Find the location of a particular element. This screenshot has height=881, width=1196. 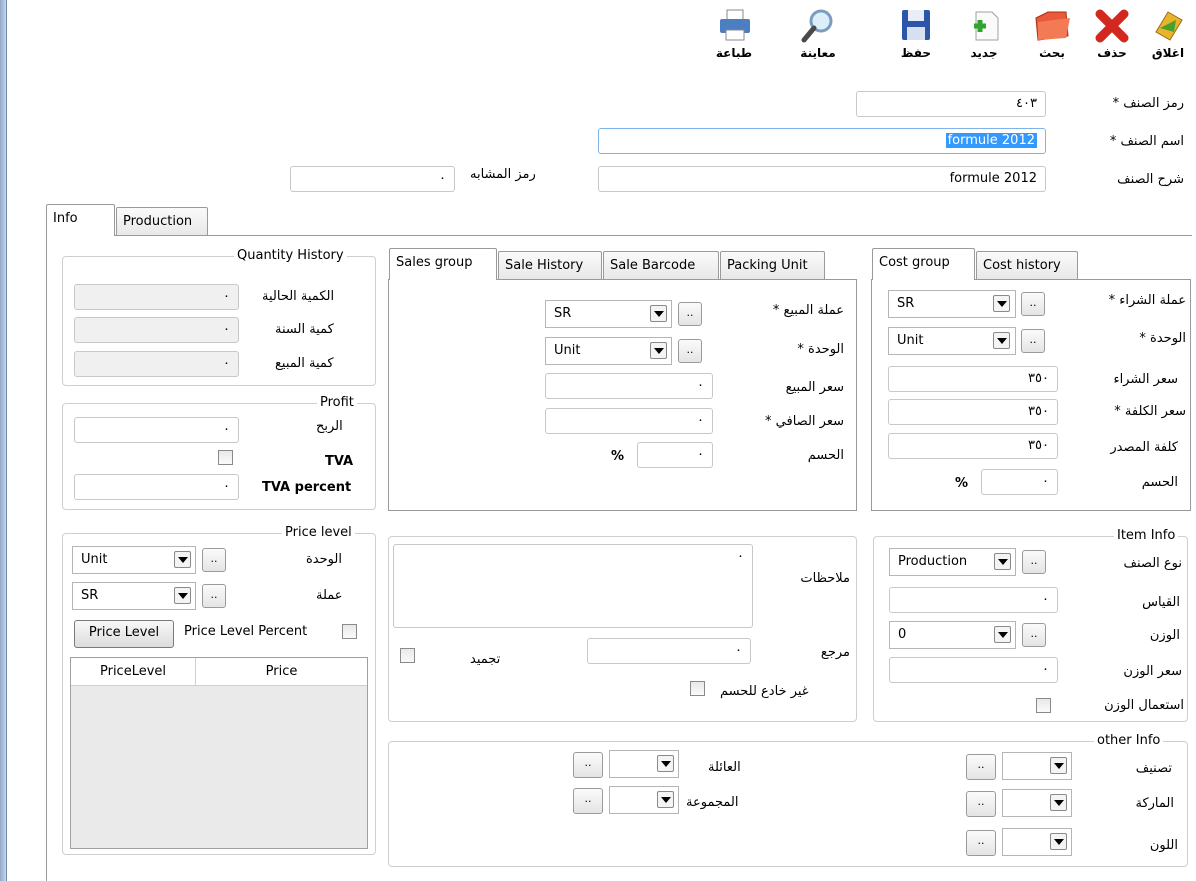

net-price-label: سعر الصافي * is located at coordinates (804, 421).